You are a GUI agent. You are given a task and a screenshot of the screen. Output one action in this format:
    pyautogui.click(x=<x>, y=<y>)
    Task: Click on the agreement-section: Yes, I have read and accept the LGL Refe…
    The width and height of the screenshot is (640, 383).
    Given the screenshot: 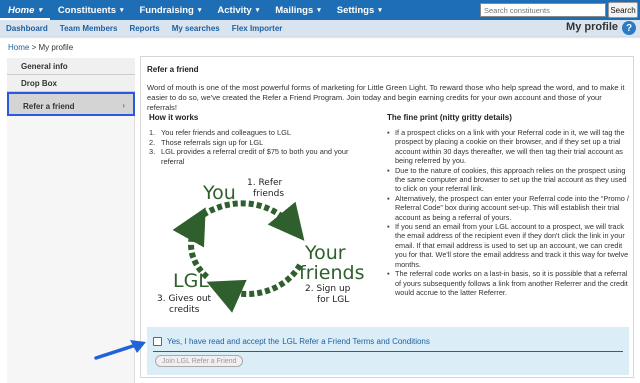 What is the action you would take?
    pyautogui.click(x=388, y=351)
    